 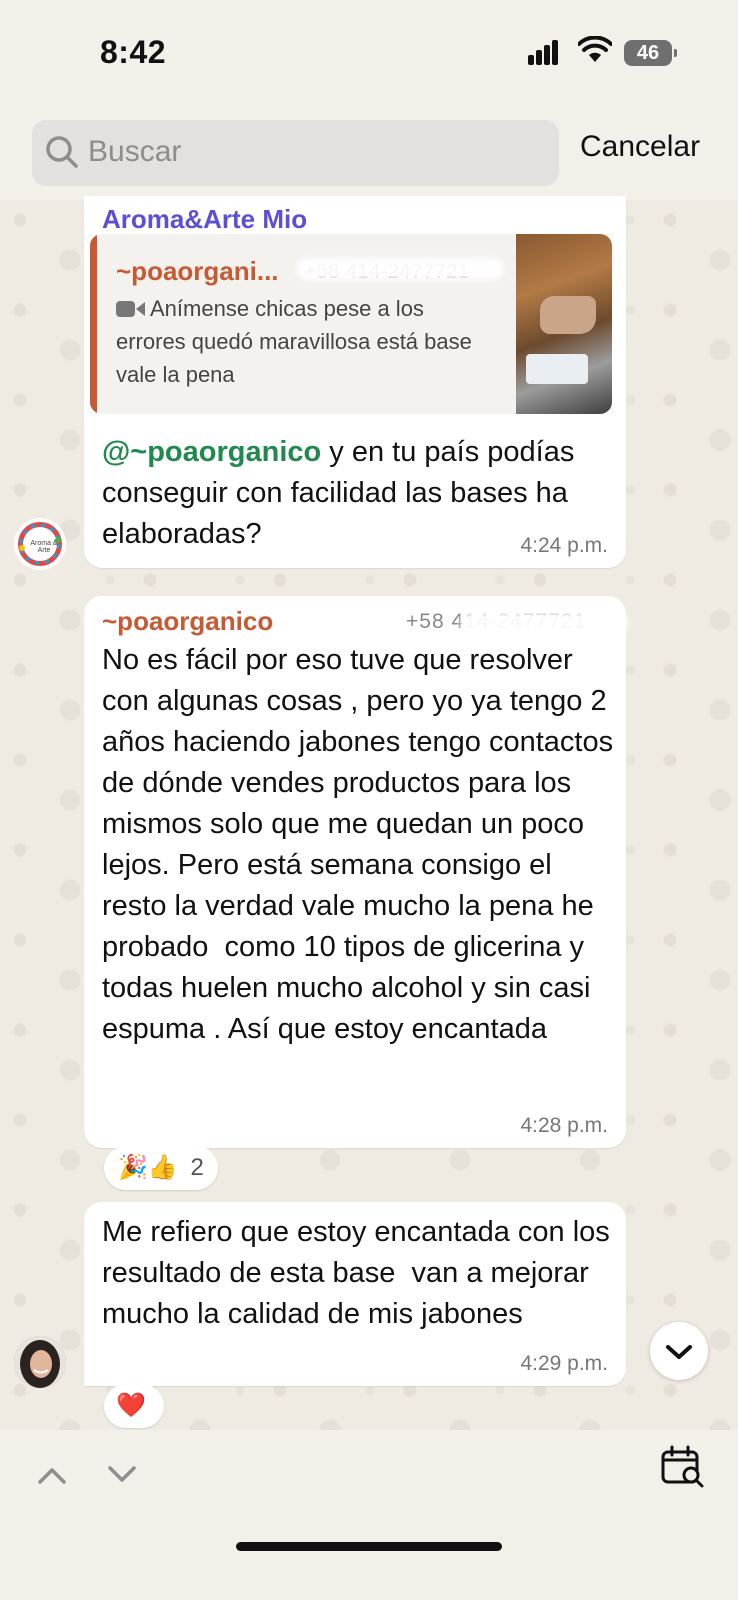 What do you see at coordinates (650, 53) in the screenshot?
I see `battery-icon: 46` at bounding box center [650, 53].